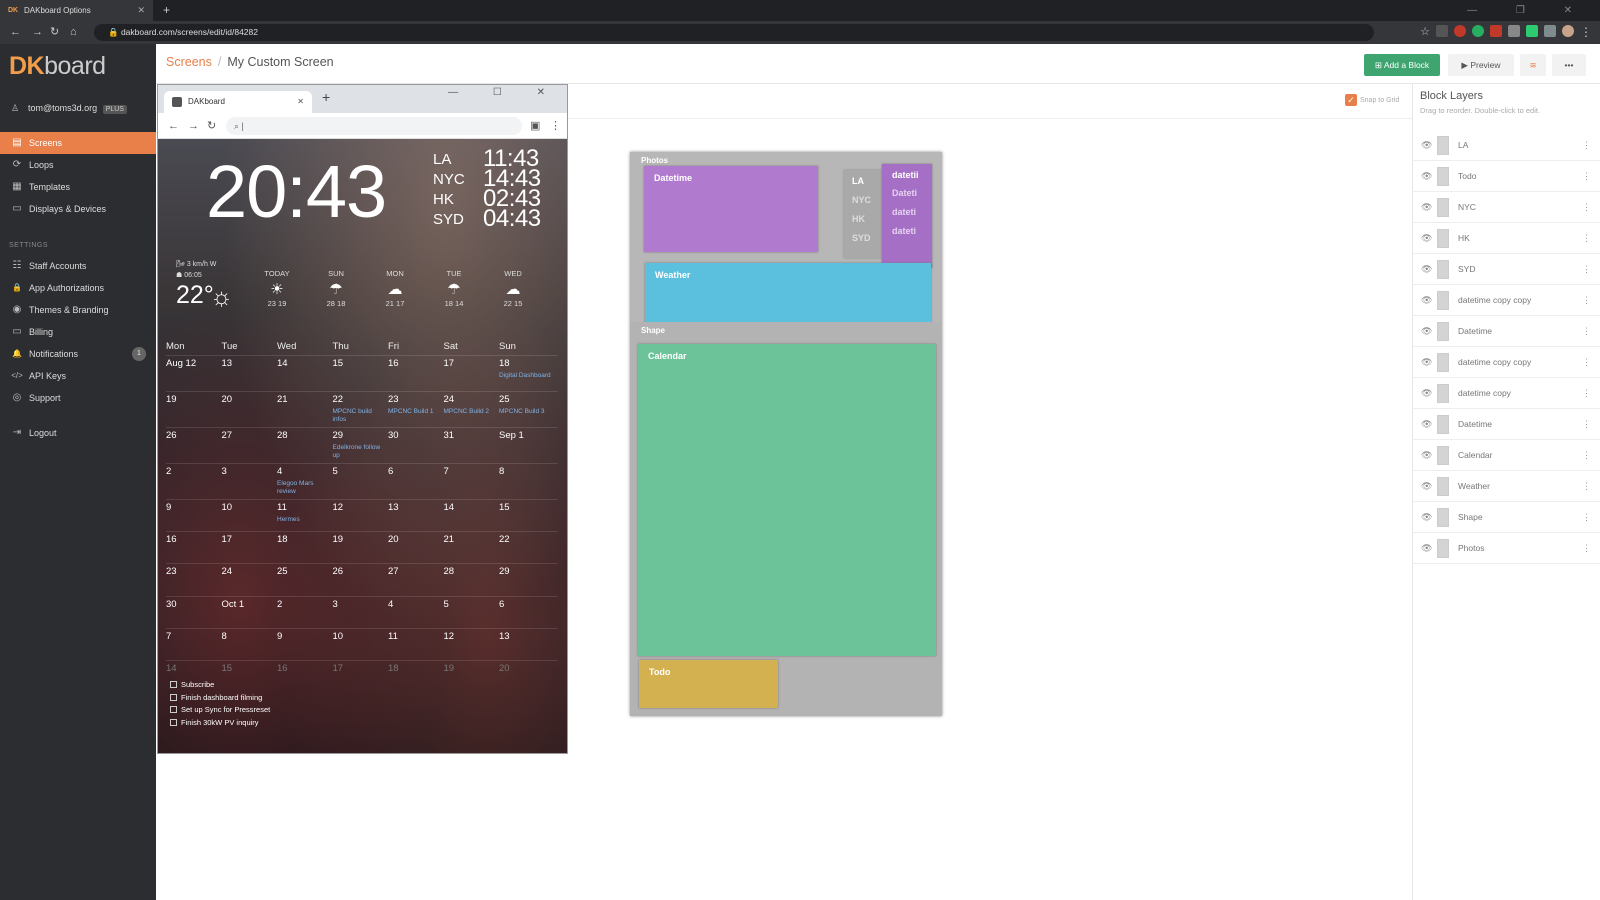  Describe the element at coordinates (193, 435) in the screenshot. I see `calendar-day-cell: 26` at that location.